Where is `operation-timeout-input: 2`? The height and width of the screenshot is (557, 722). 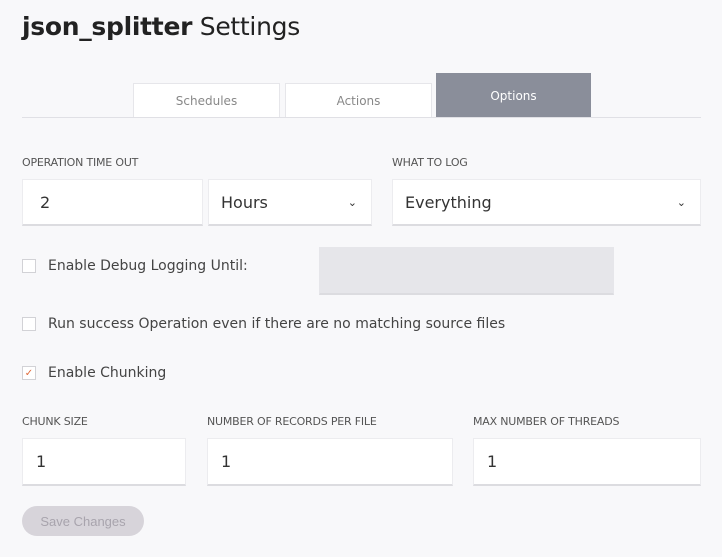 operation-timeout-input: 2 is located at coordinates (112, 202).